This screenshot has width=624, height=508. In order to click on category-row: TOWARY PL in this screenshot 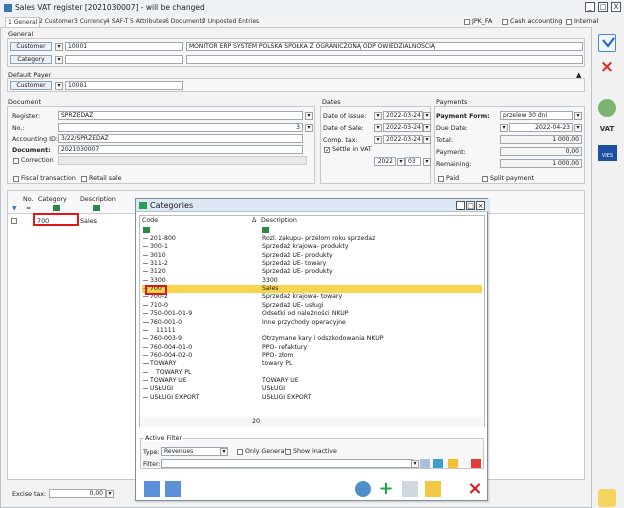, I will do `click(312, 373)`.